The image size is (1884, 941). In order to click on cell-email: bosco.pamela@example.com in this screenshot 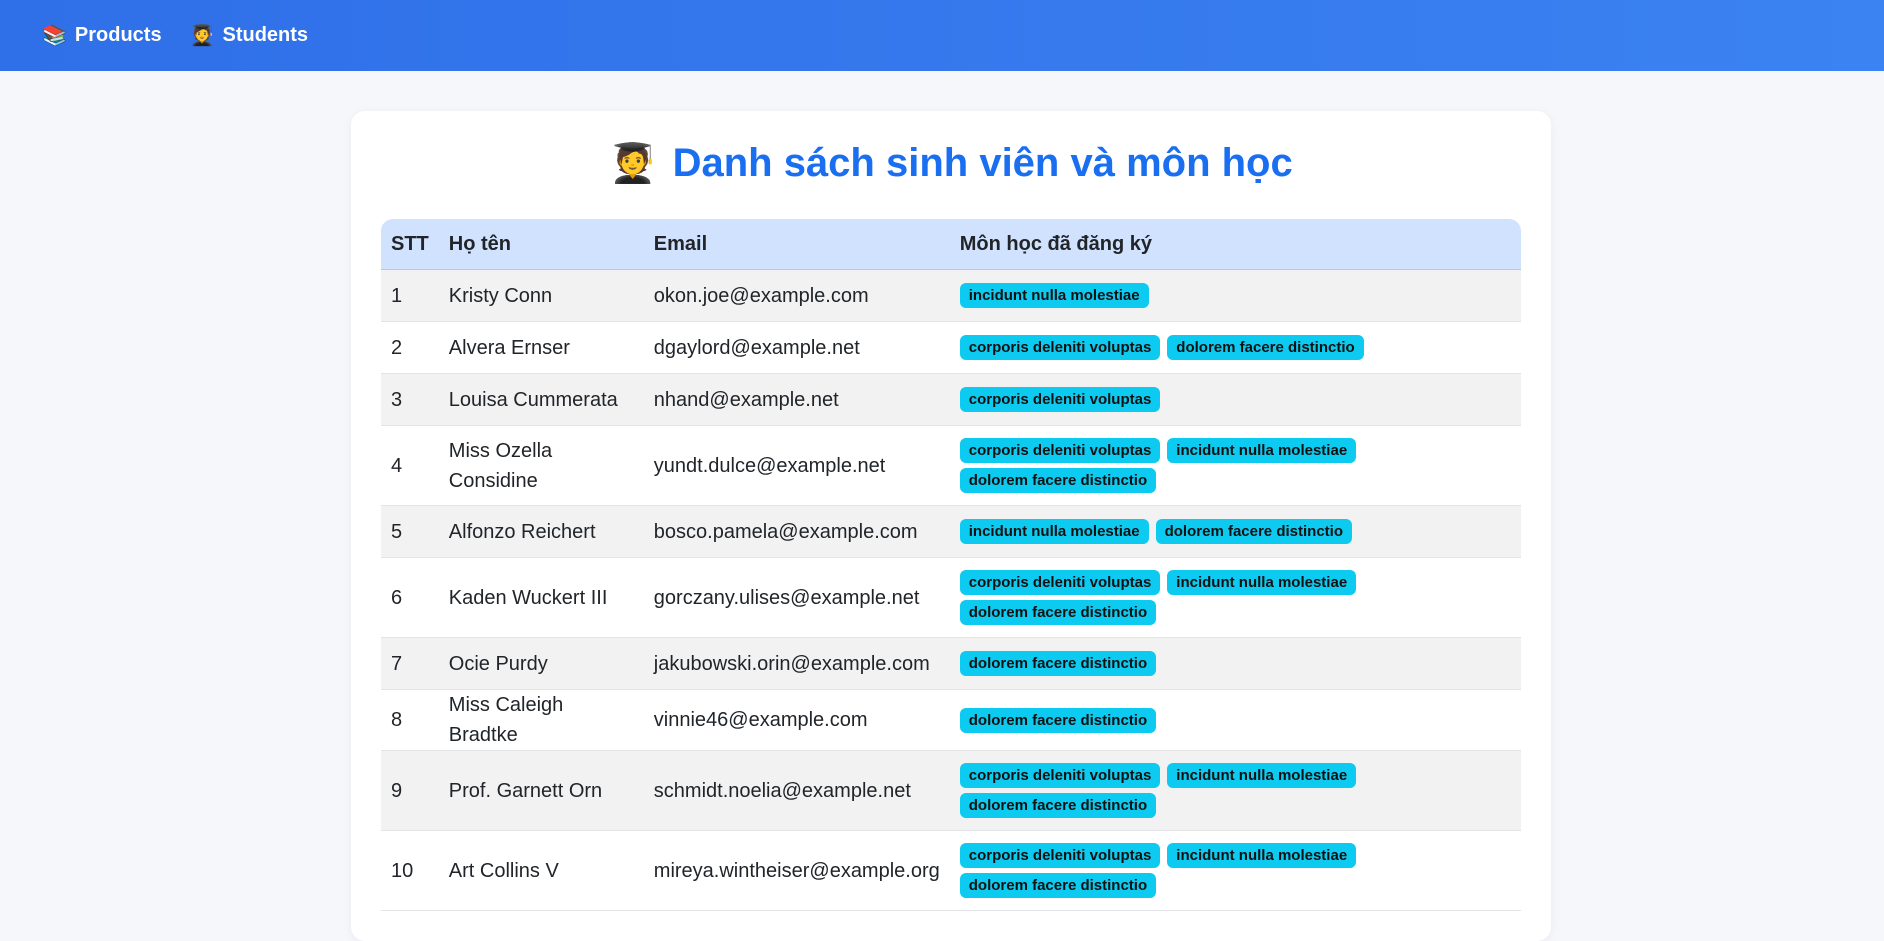, I will do `click(796, 532)`.